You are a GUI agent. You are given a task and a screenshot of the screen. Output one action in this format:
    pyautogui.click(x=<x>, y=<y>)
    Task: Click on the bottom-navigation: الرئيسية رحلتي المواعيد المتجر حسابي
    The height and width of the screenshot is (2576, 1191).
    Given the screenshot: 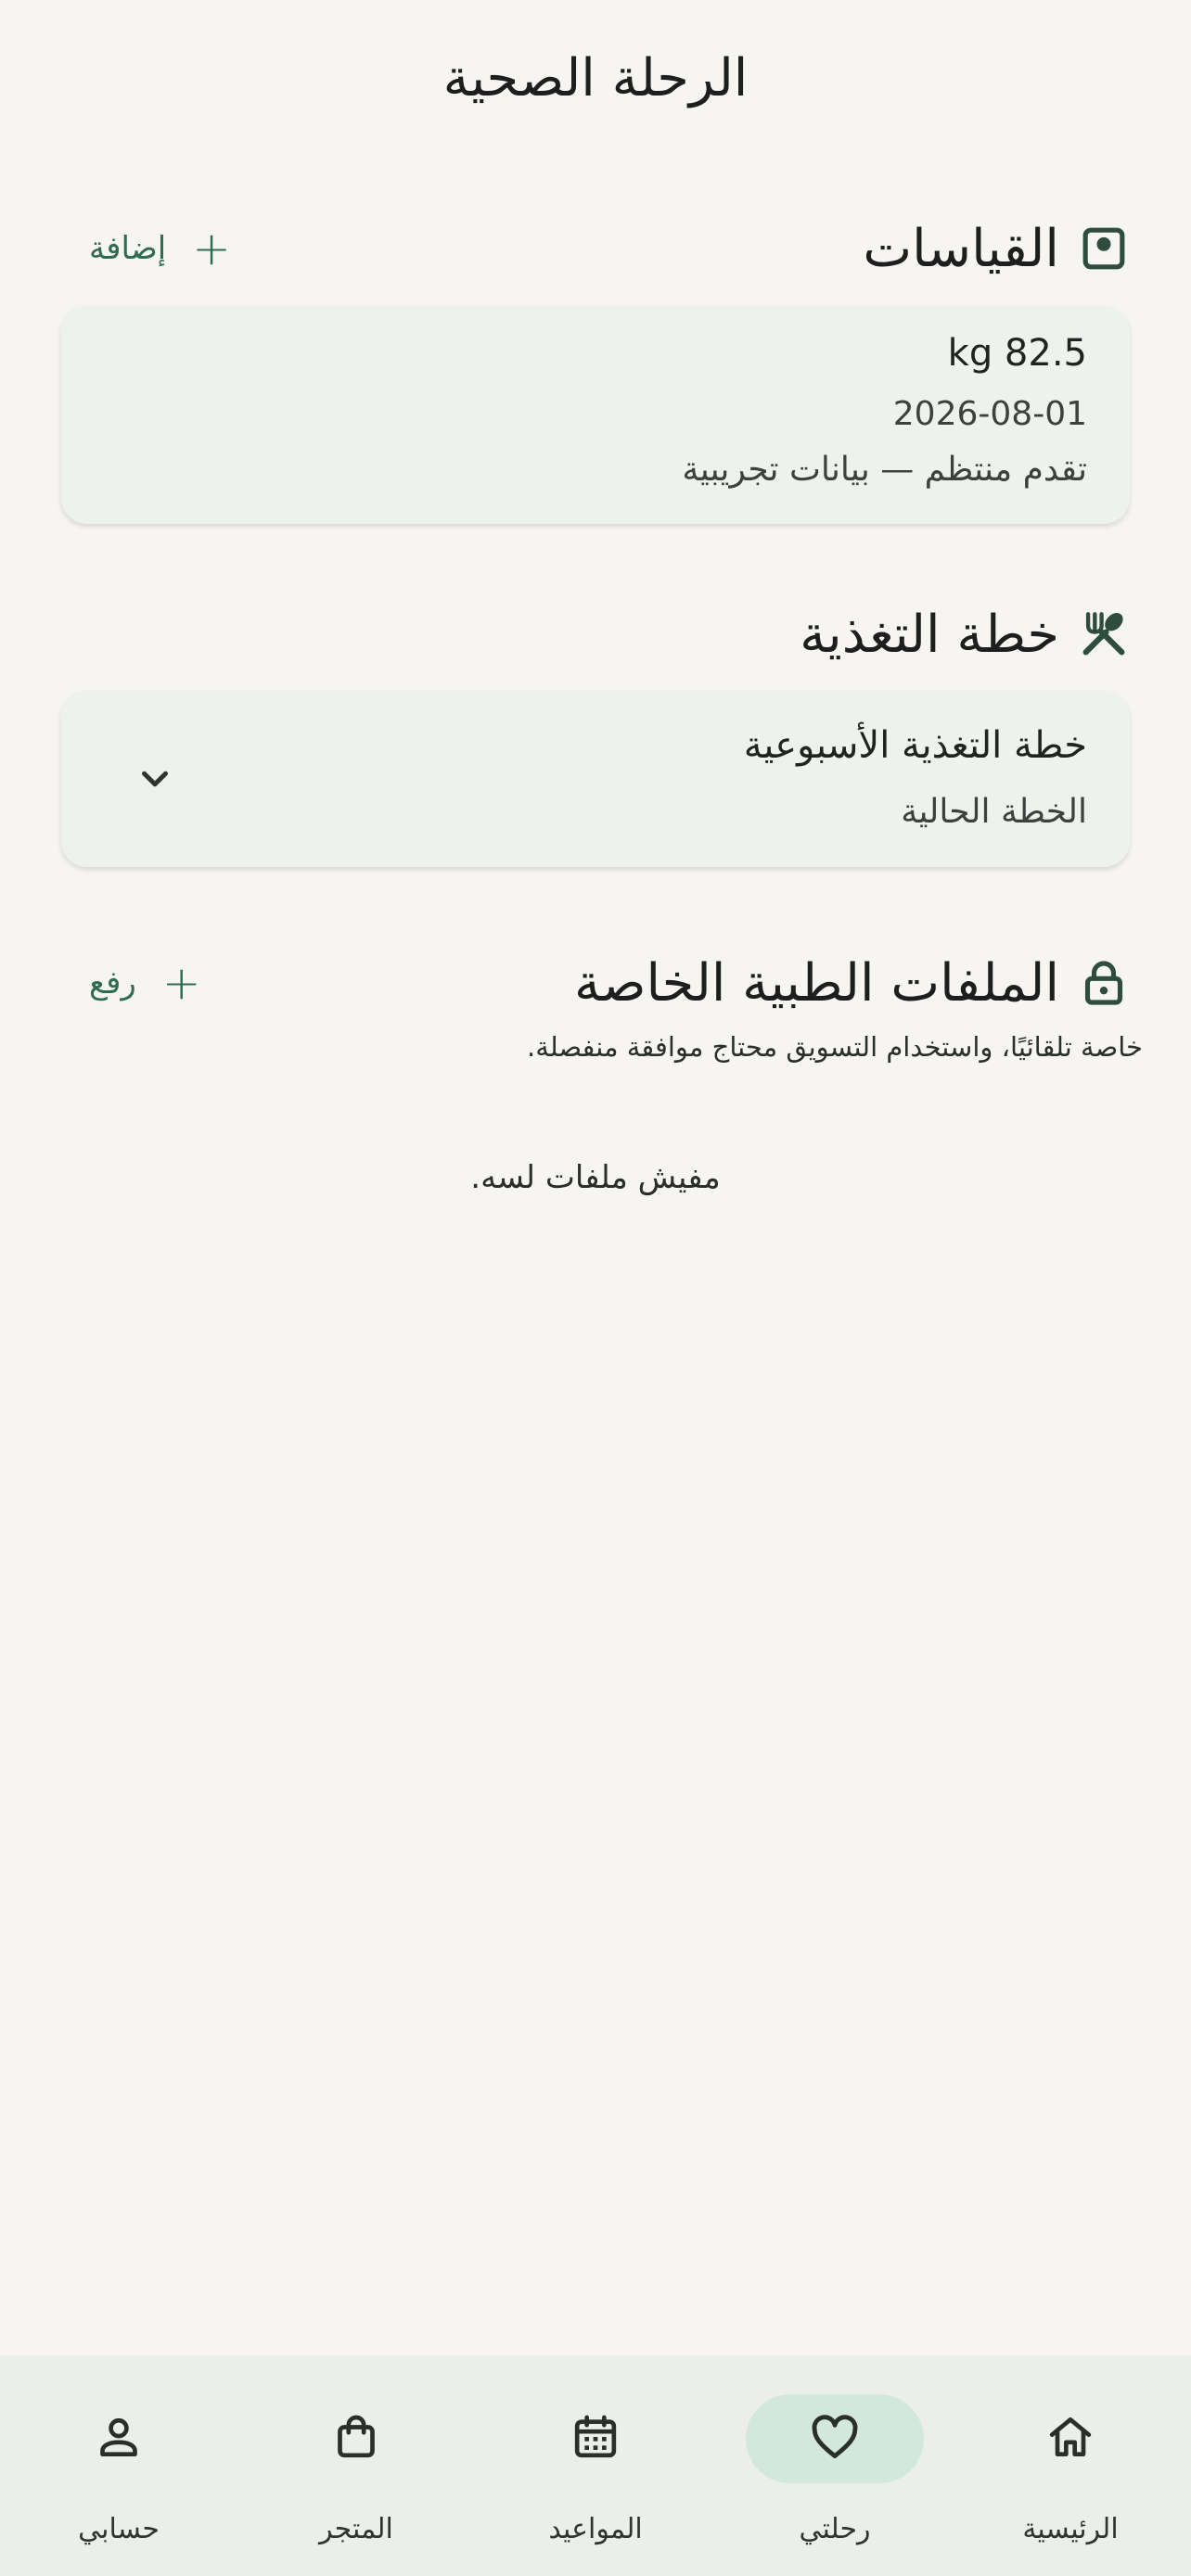 What is the action you would take?
    pyautogui.click(x=595, y=2465)
    